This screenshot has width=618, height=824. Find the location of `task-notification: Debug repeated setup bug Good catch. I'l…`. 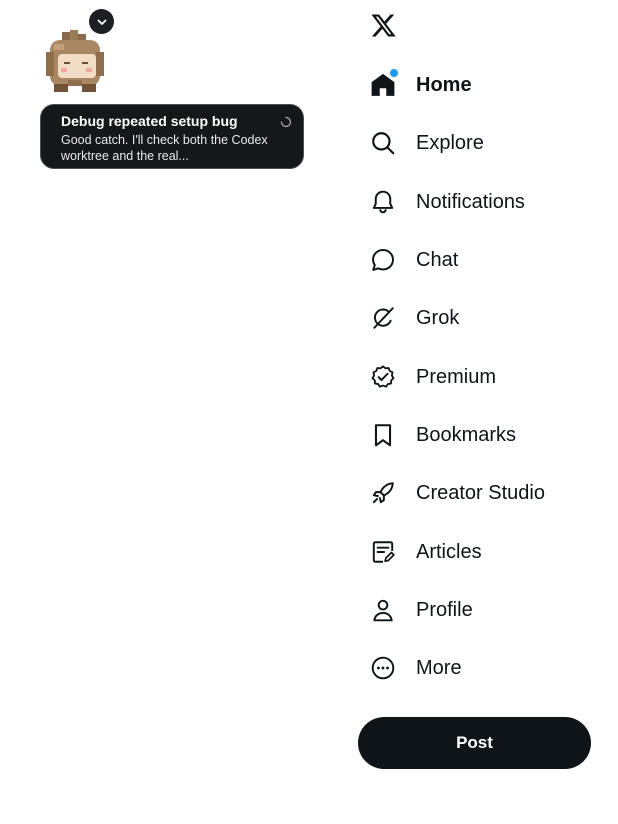

task-notification: Debug repeated setup bug Good catch. I'l… is located at coordinates (172, 136).